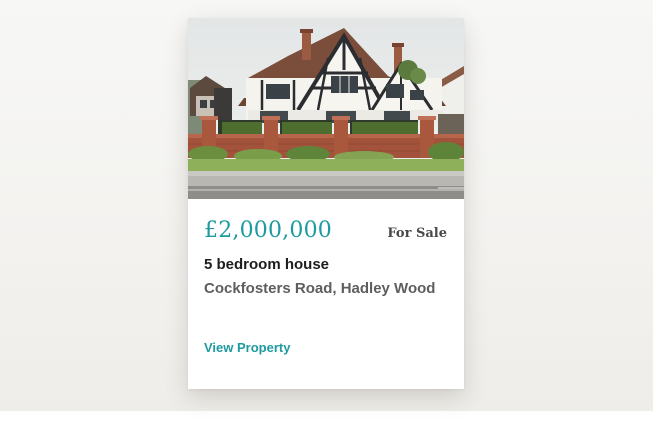 This screenshot has height=424, width=653. Describe the element at coordinates (267, 264) in the screenshot. I see `property-title: 5 bedroom house` at that location.